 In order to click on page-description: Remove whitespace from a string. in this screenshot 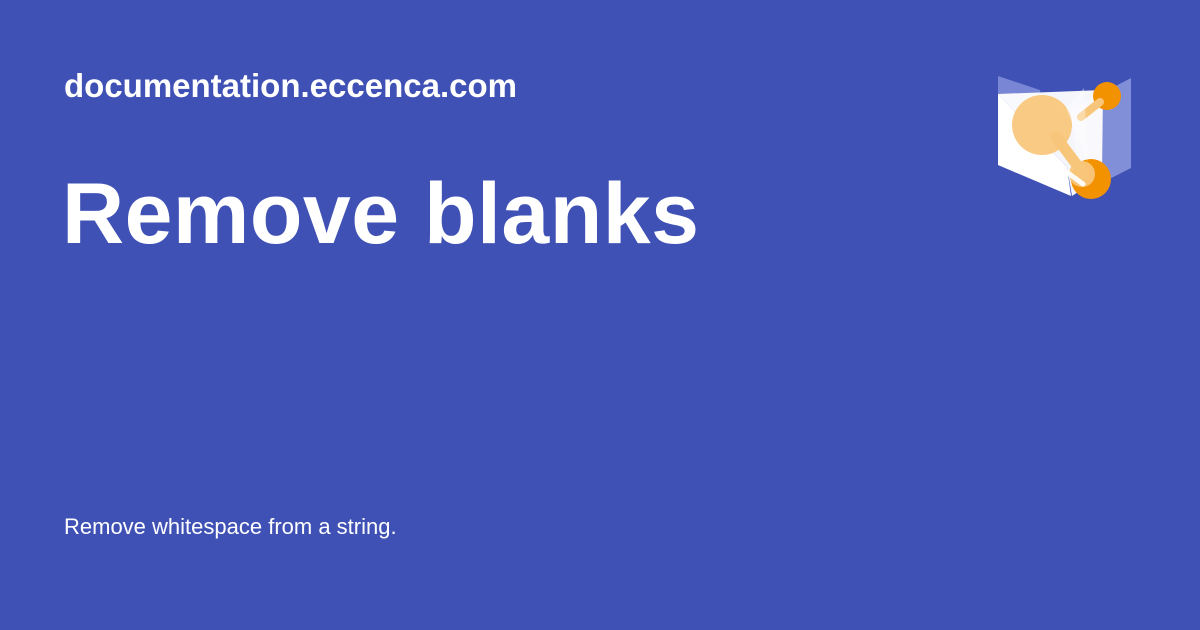, I will do `click(230, 526)`.